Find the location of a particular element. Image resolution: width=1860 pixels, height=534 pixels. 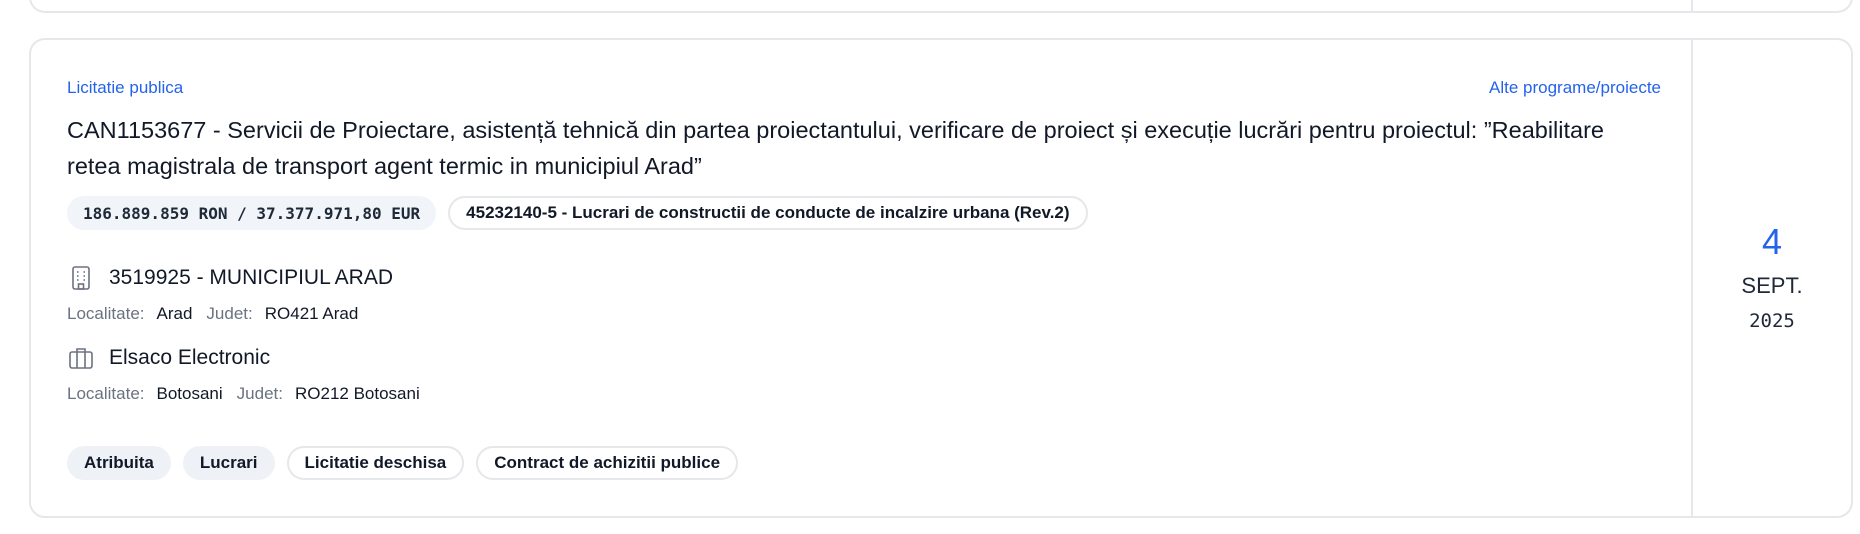

supplier-localitate: Botosani is located at coordinates (189, 393).